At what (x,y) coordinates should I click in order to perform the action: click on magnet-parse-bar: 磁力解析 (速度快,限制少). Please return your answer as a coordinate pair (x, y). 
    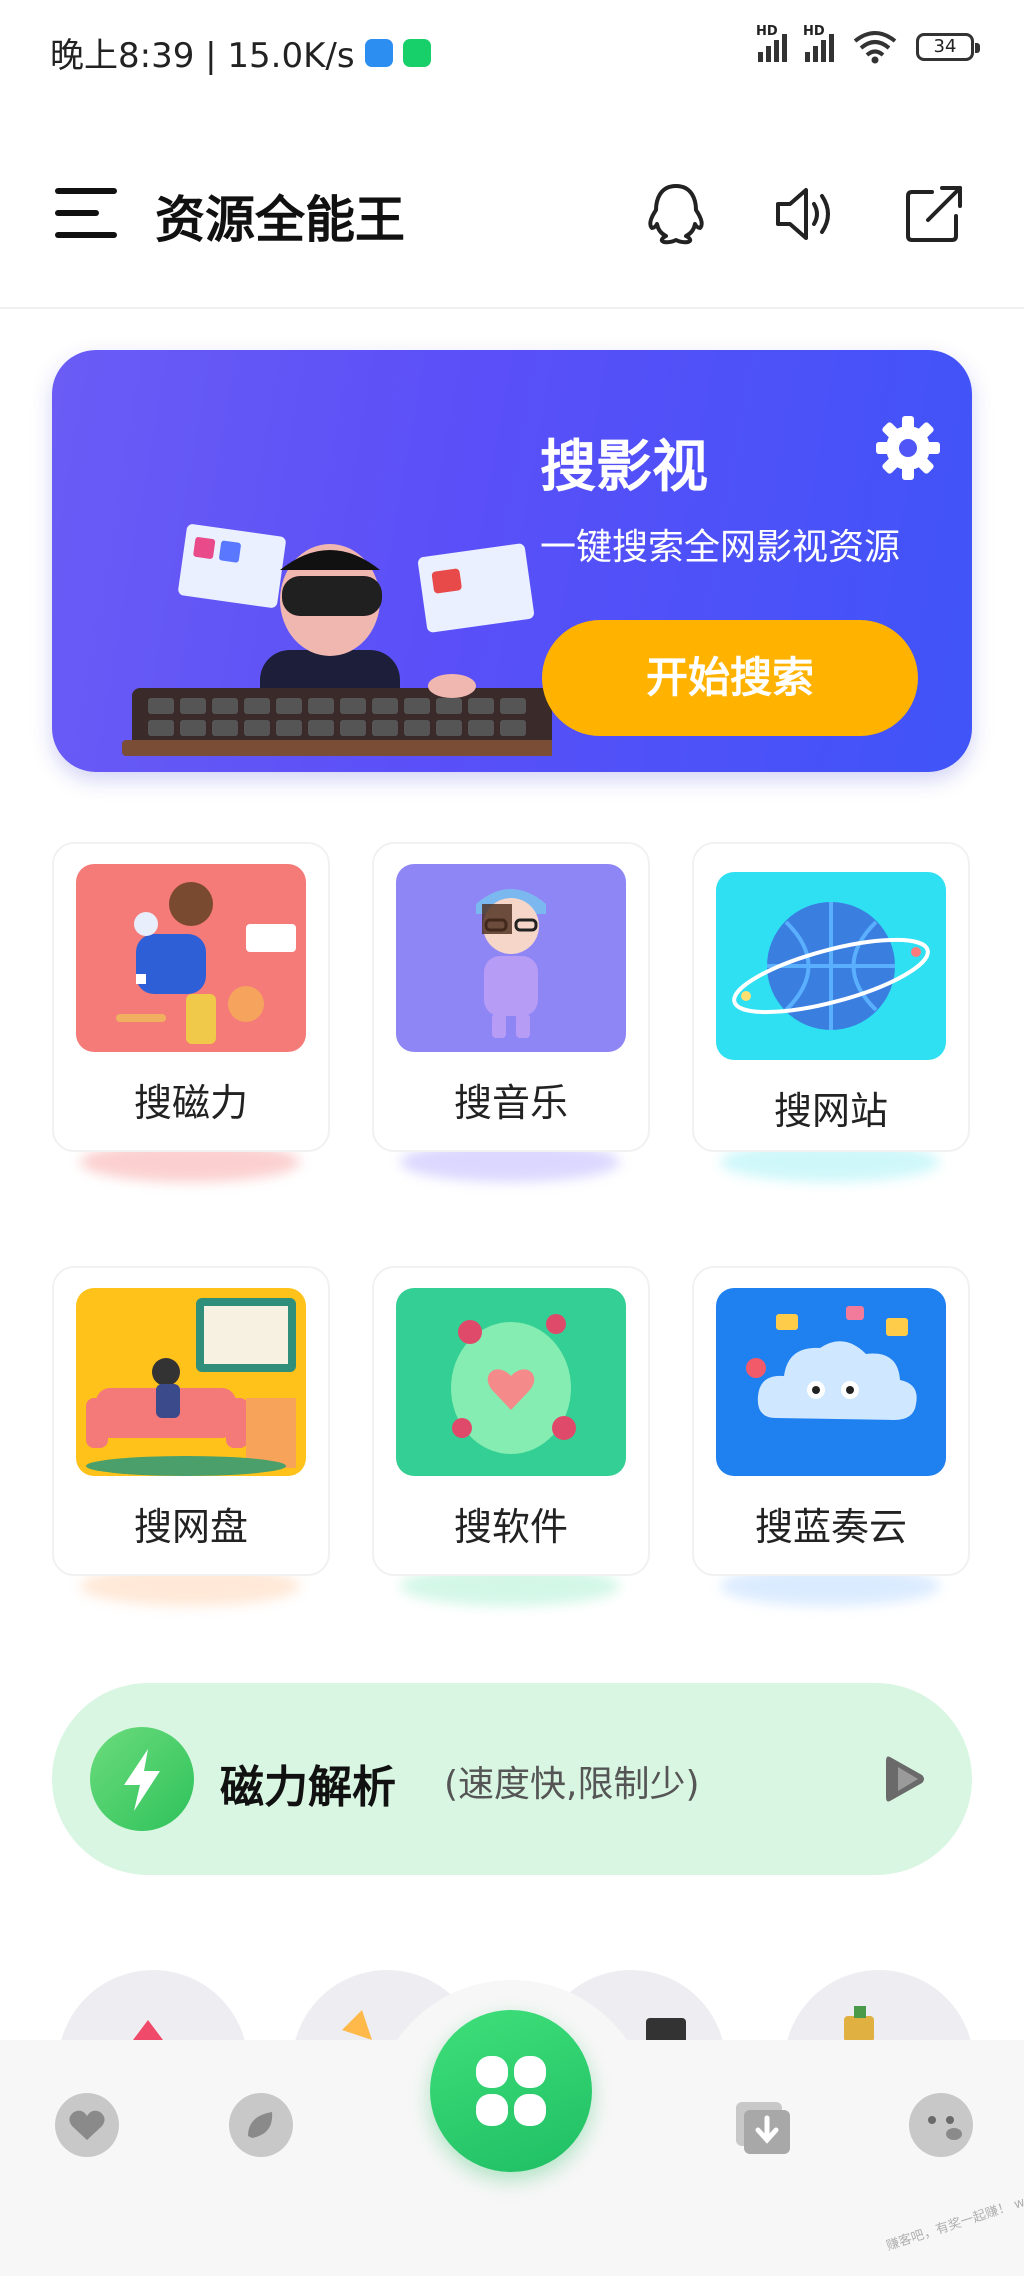
    Looking at the image, I should click on (512, 1779).